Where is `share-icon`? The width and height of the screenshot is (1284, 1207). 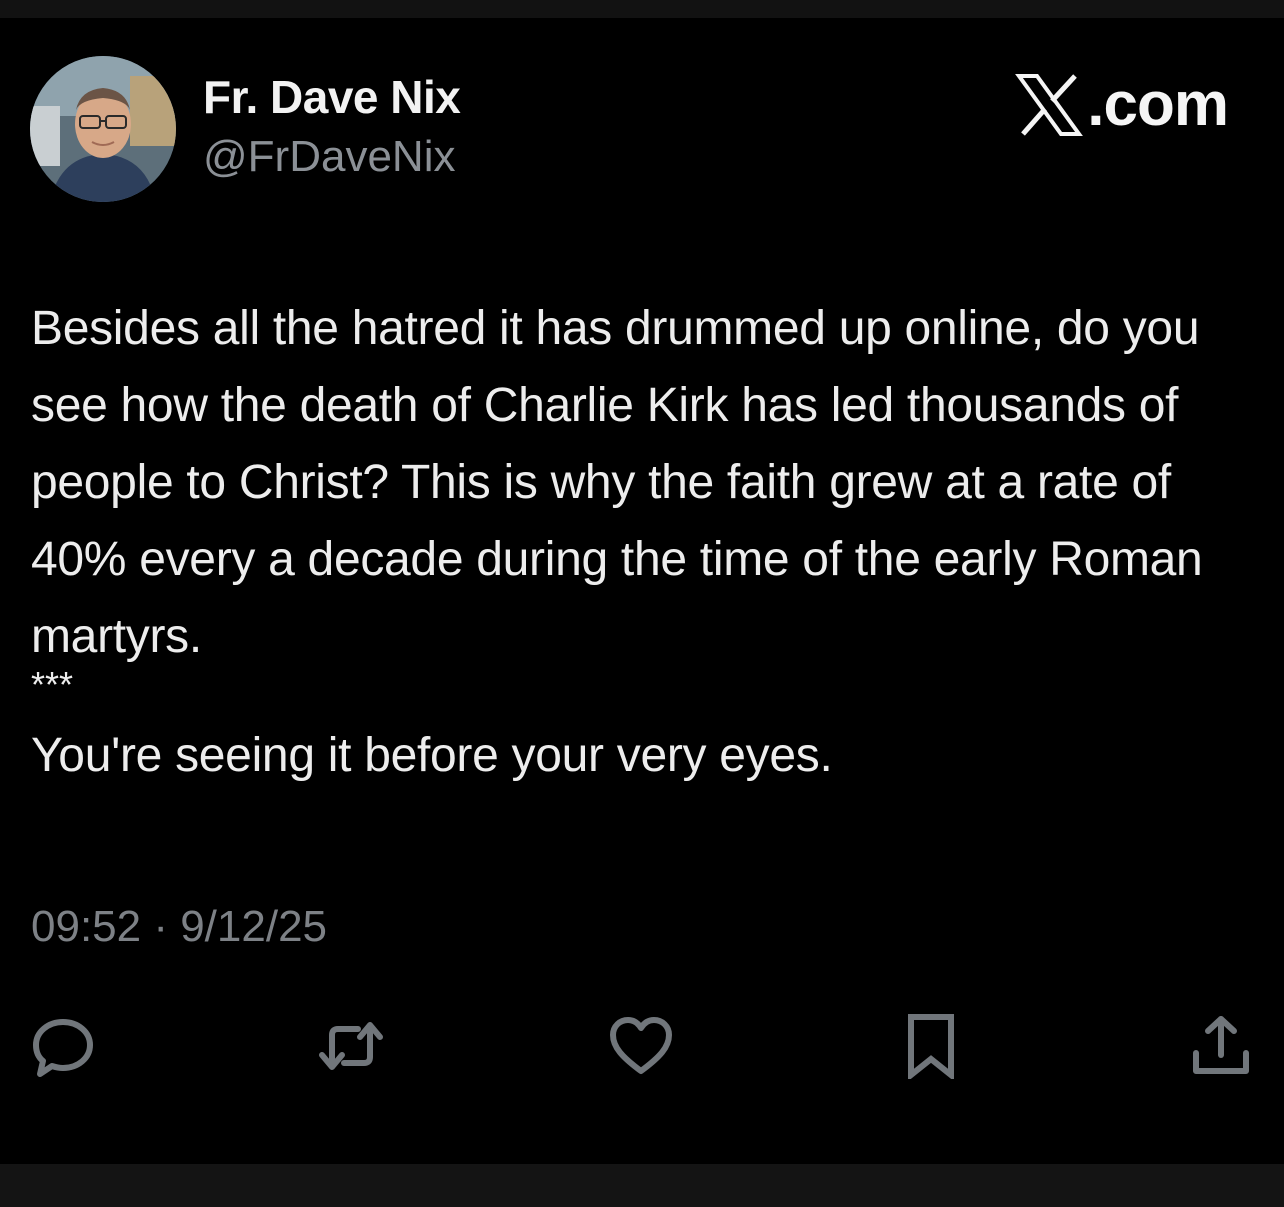
share-icon is located at coordinates (1221, 1045).